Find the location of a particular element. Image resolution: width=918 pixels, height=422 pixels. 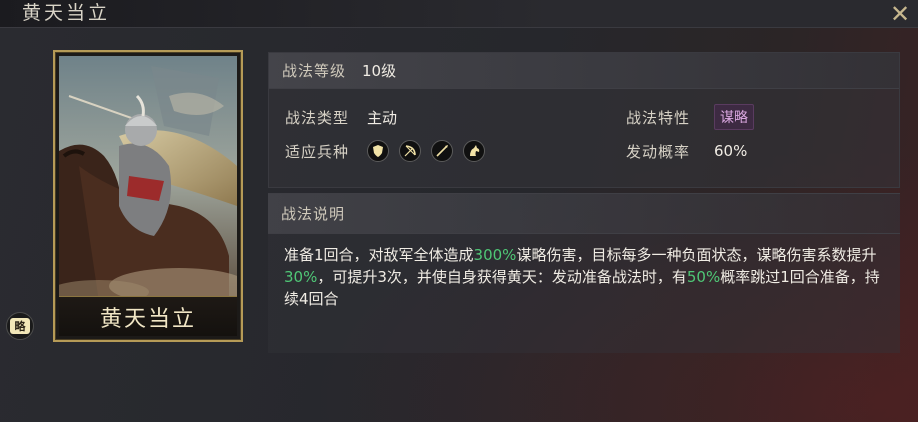

skill-type-row: 战法类型 主动 is located at coordinates (341, 117).